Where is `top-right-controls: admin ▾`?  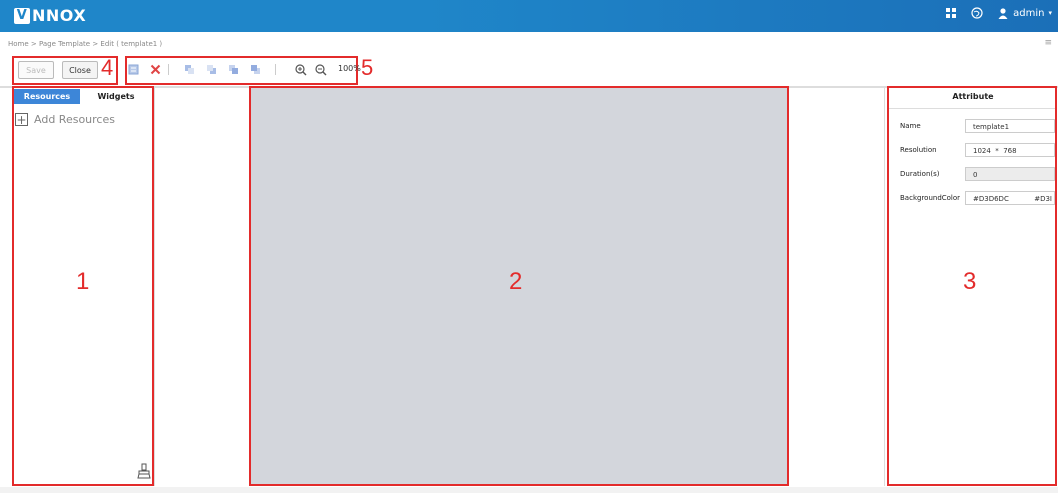
top-right-controls: admin ▾ is located at coordinates (998, 13).